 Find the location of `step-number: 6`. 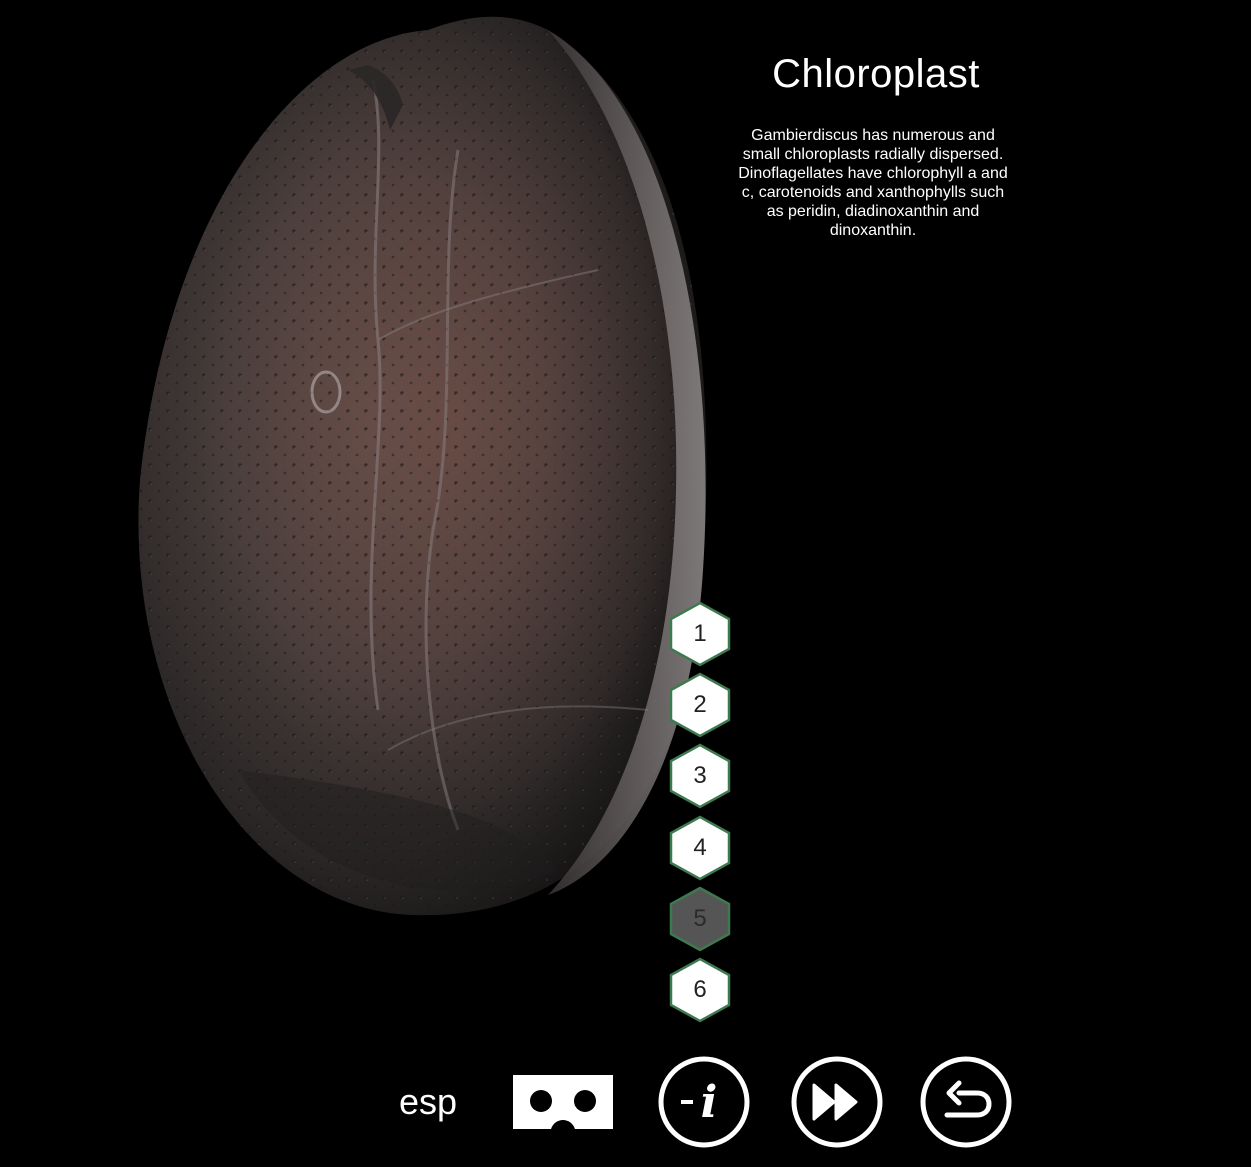

step-number: 6 is located at coordinates (700, 989).